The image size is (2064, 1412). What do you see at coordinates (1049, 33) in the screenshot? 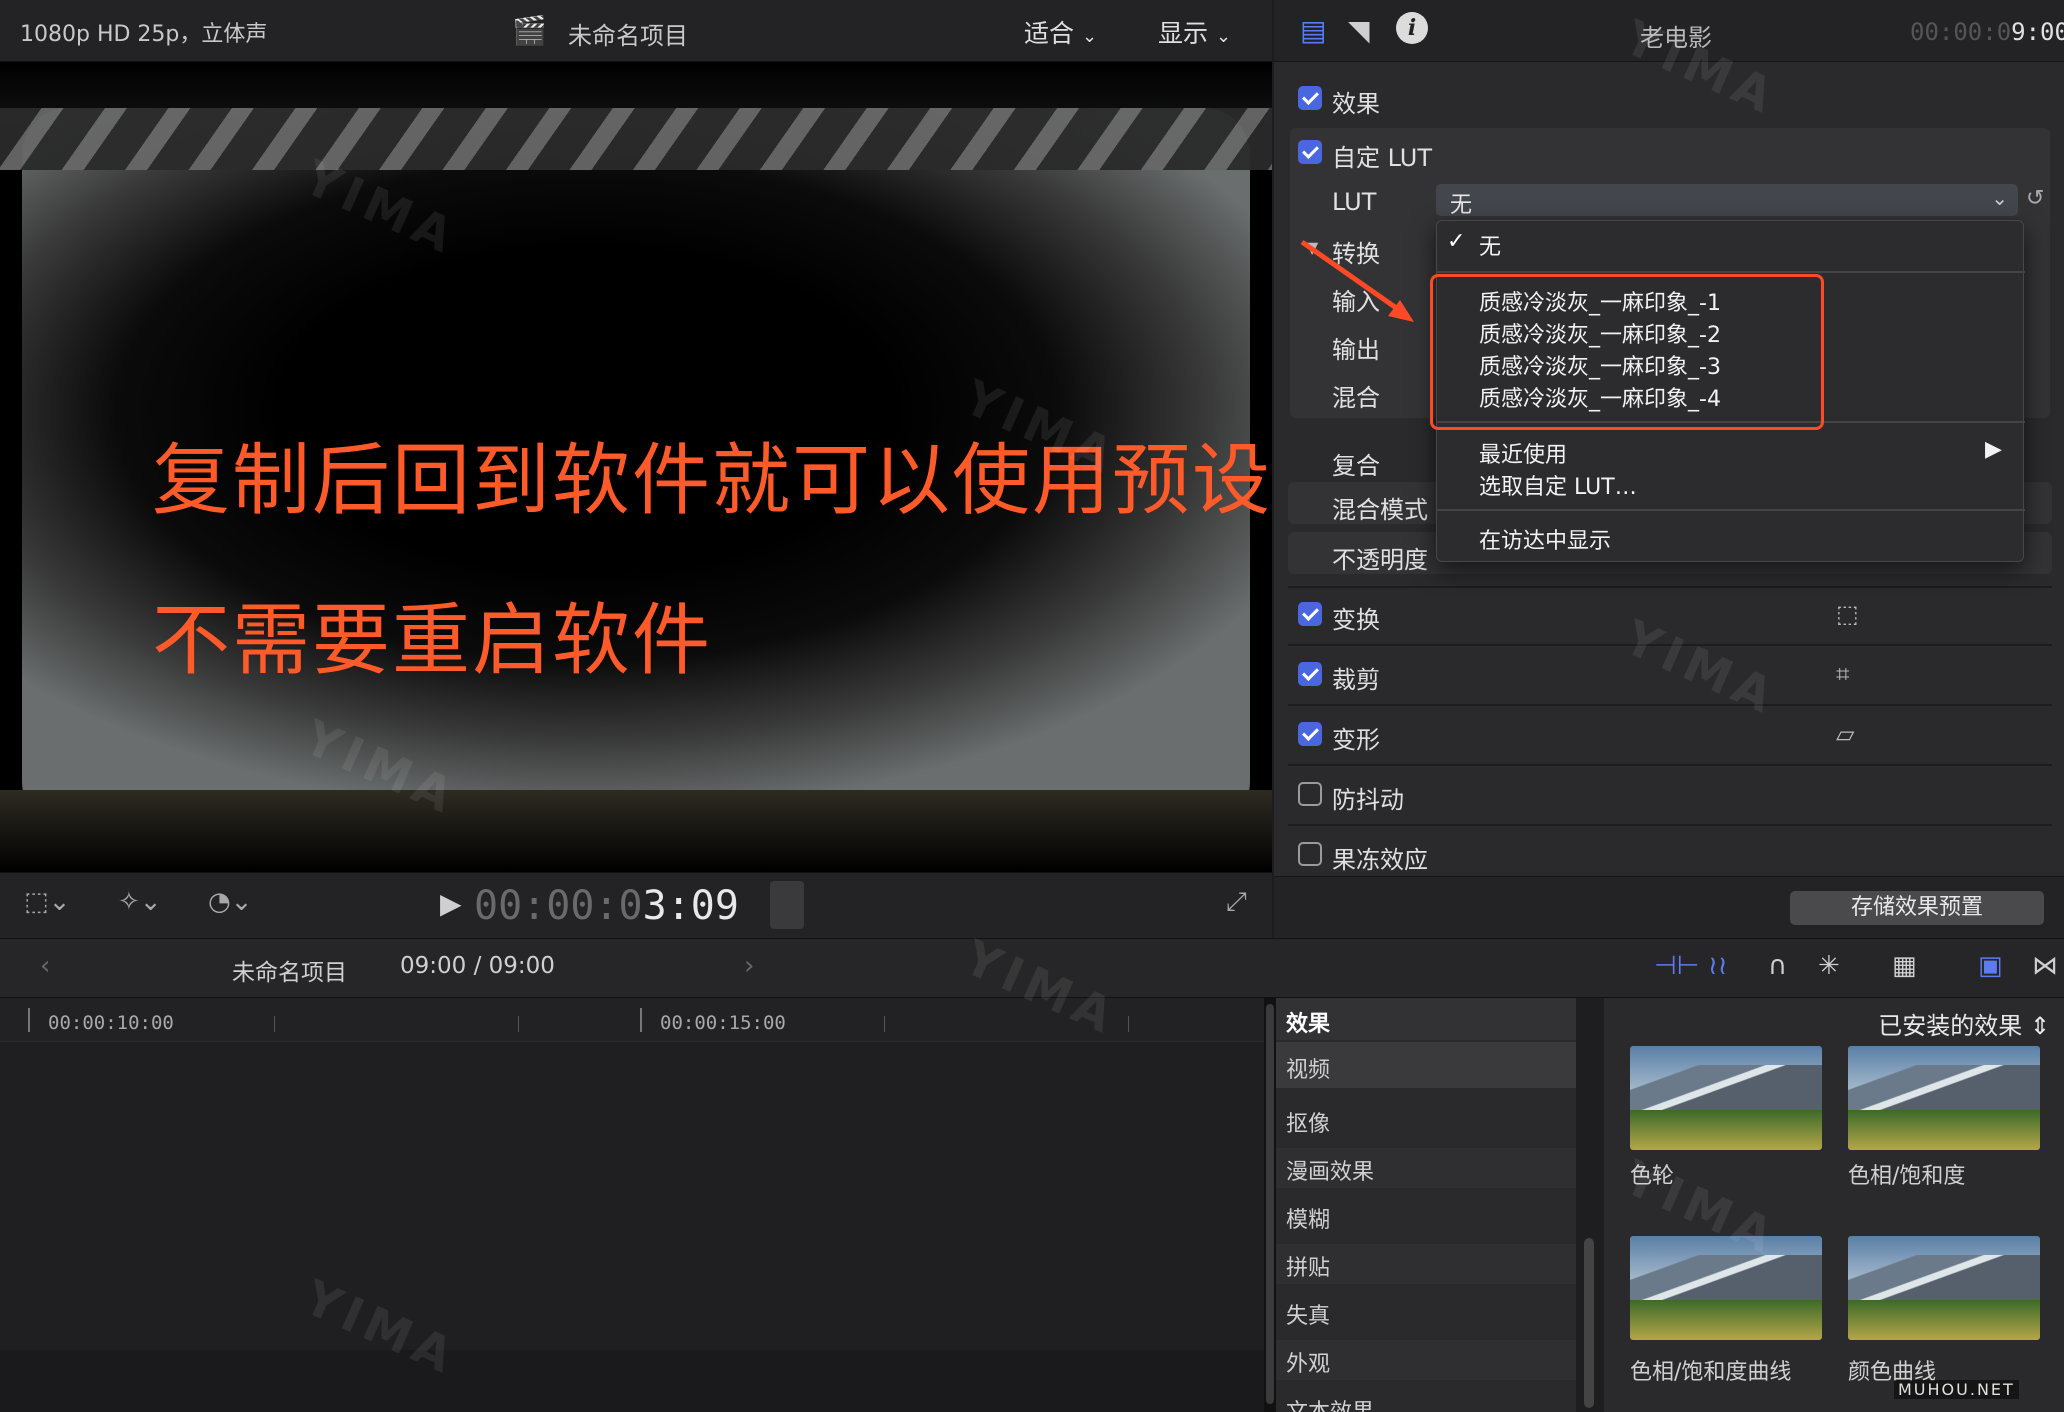
I see `fit-menu-label: 适合` at bounding box center [1049, 33].